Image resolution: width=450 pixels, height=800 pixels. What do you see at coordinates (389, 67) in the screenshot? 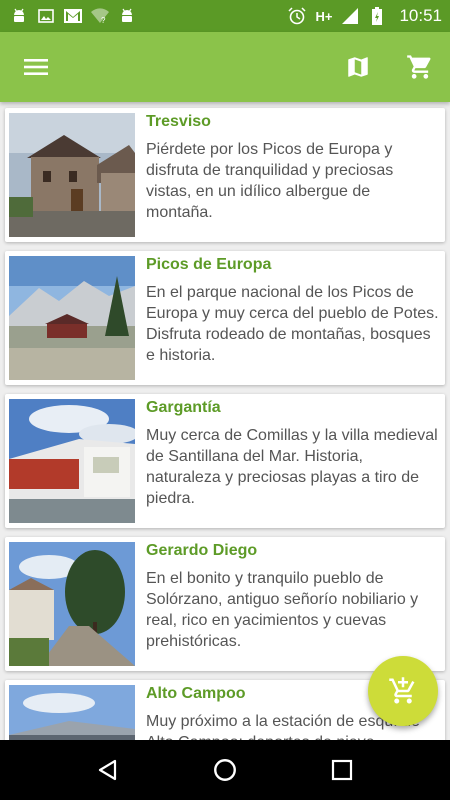
I see `toolbar-actions` at bounding box center [389, 67].